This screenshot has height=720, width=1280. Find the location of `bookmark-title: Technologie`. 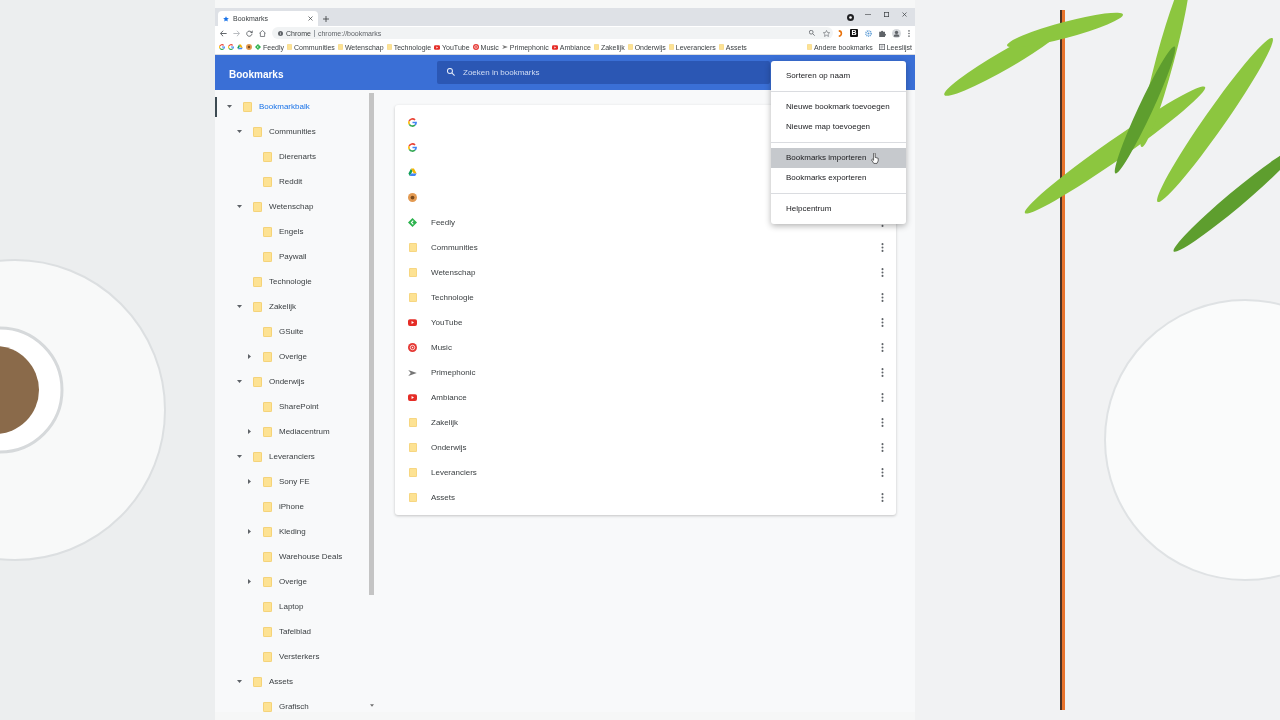

bookmark-title: Technologie is located at coordinates (452, 297).